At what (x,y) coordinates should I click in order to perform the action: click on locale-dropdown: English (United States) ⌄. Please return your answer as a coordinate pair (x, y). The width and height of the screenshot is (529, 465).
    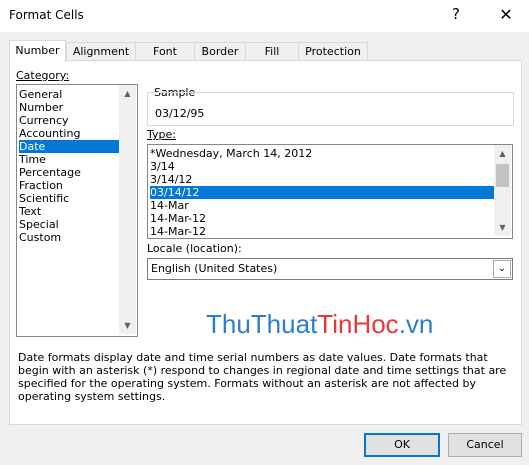
    Looking at the image, I should click on (330, 269).